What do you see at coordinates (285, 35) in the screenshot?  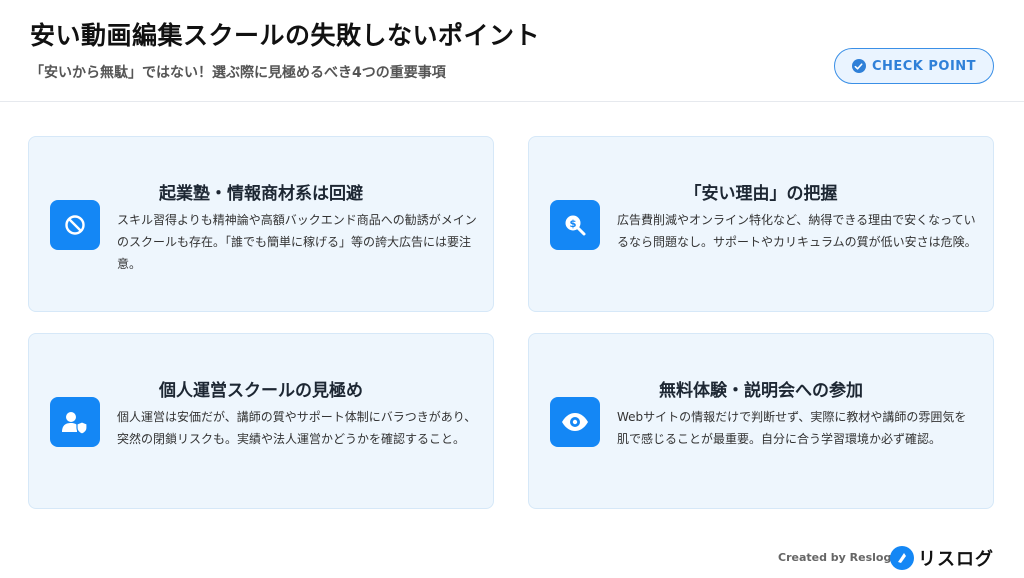 I see `page-title: 安い動画編集スクールの失敗しないポイント` at bounding box center [285, 35].